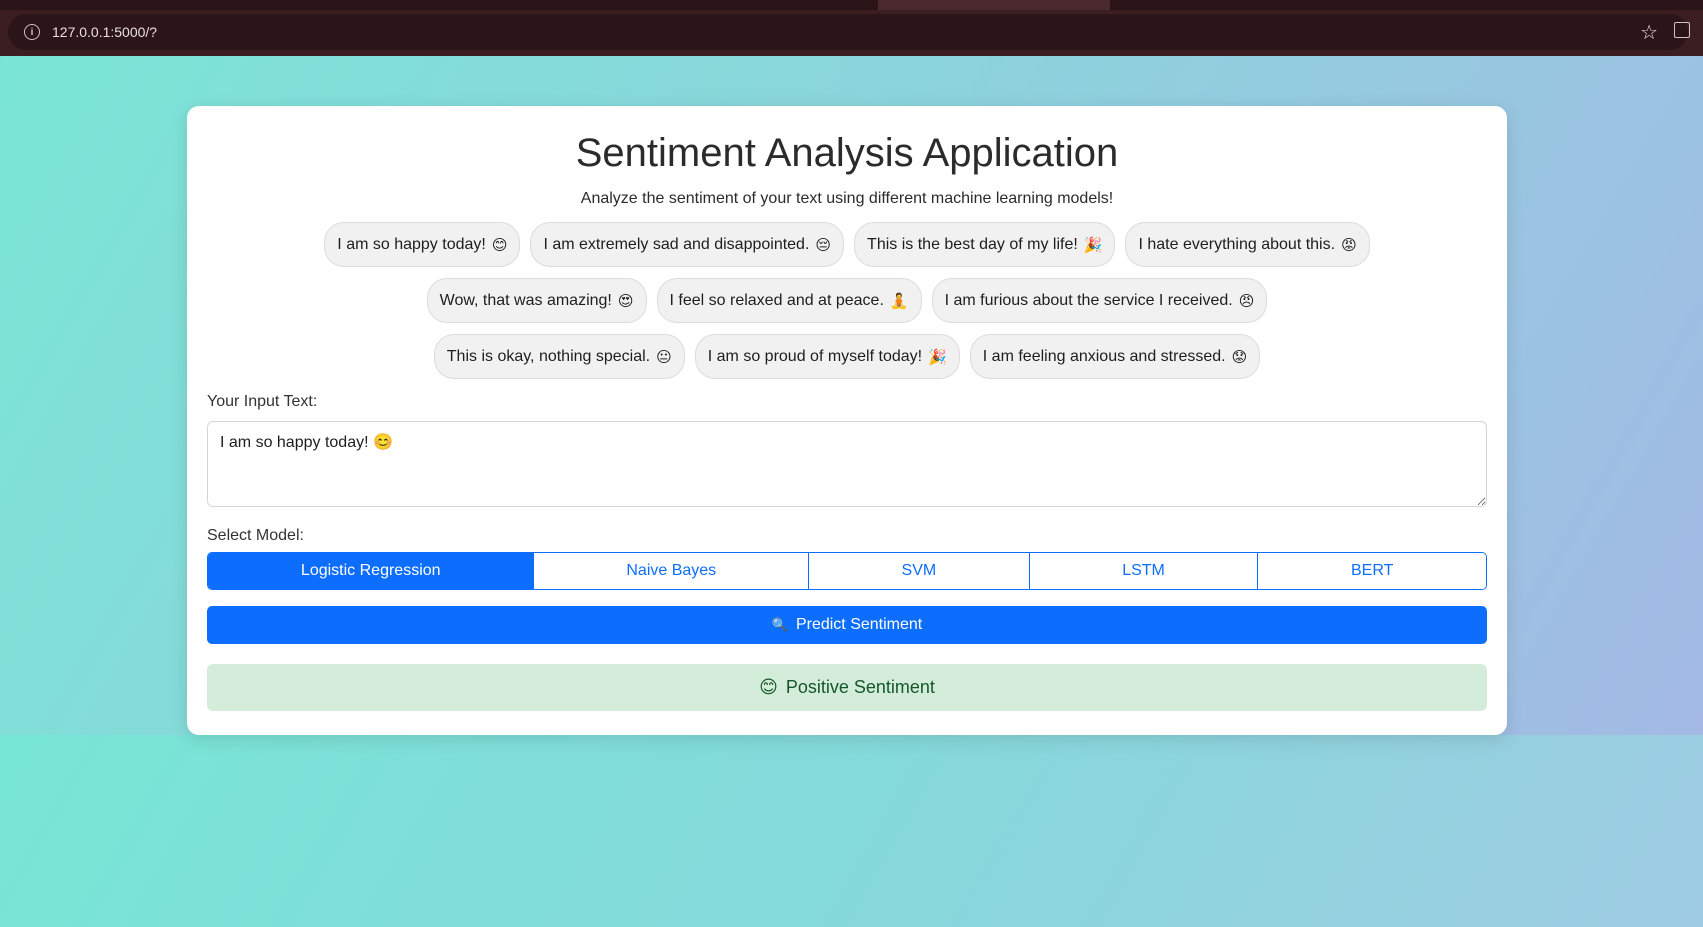 The height and width of the screenshot is (927, 1703). Describe the element at coordinates (847, 464) in the screenshot. I see `input-text-area: I am so happy today! 😊` at that location.